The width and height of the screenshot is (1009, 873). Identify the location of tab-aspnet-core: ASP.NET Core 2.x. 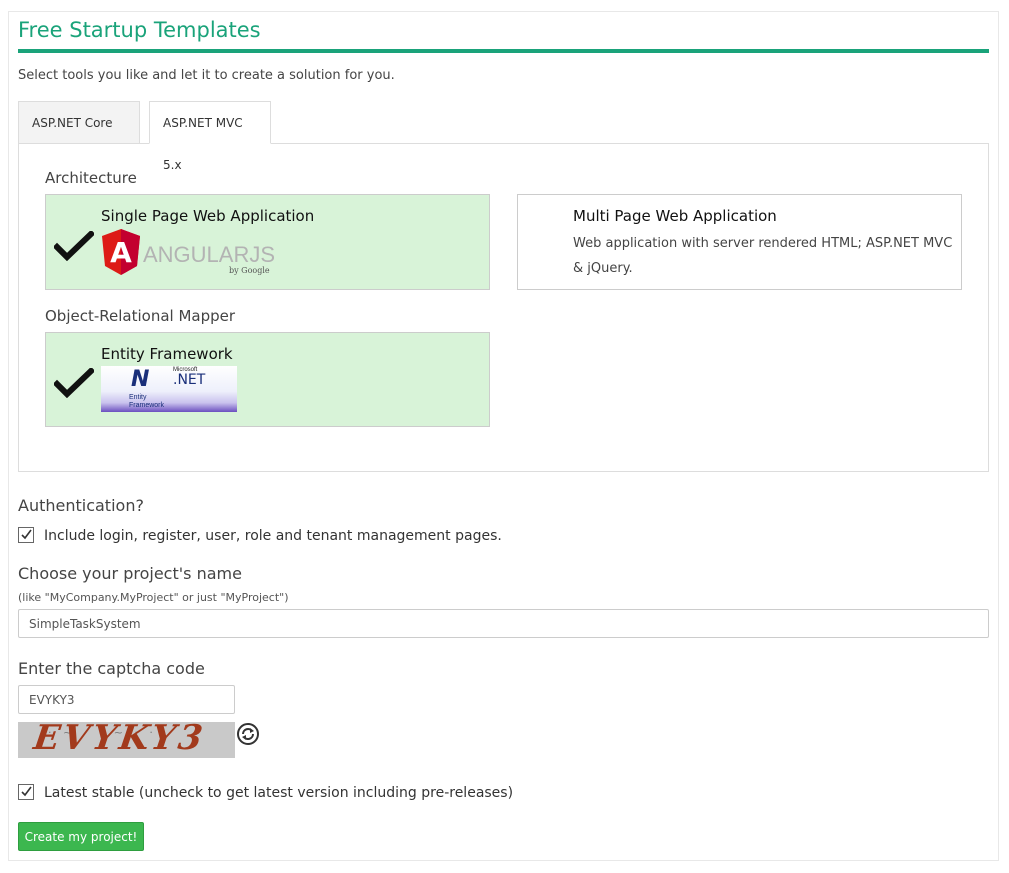
(79, 136).